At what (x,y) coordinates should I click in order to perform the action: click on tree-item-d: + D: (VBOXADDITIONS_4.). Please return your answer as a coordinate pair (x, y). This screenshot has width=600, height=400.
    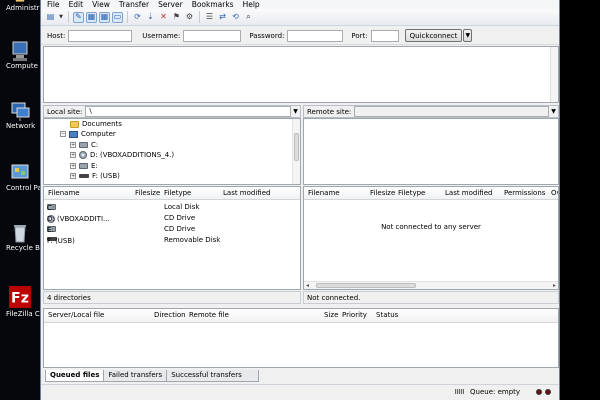
    Looking at the image, I should click on (122, 155).